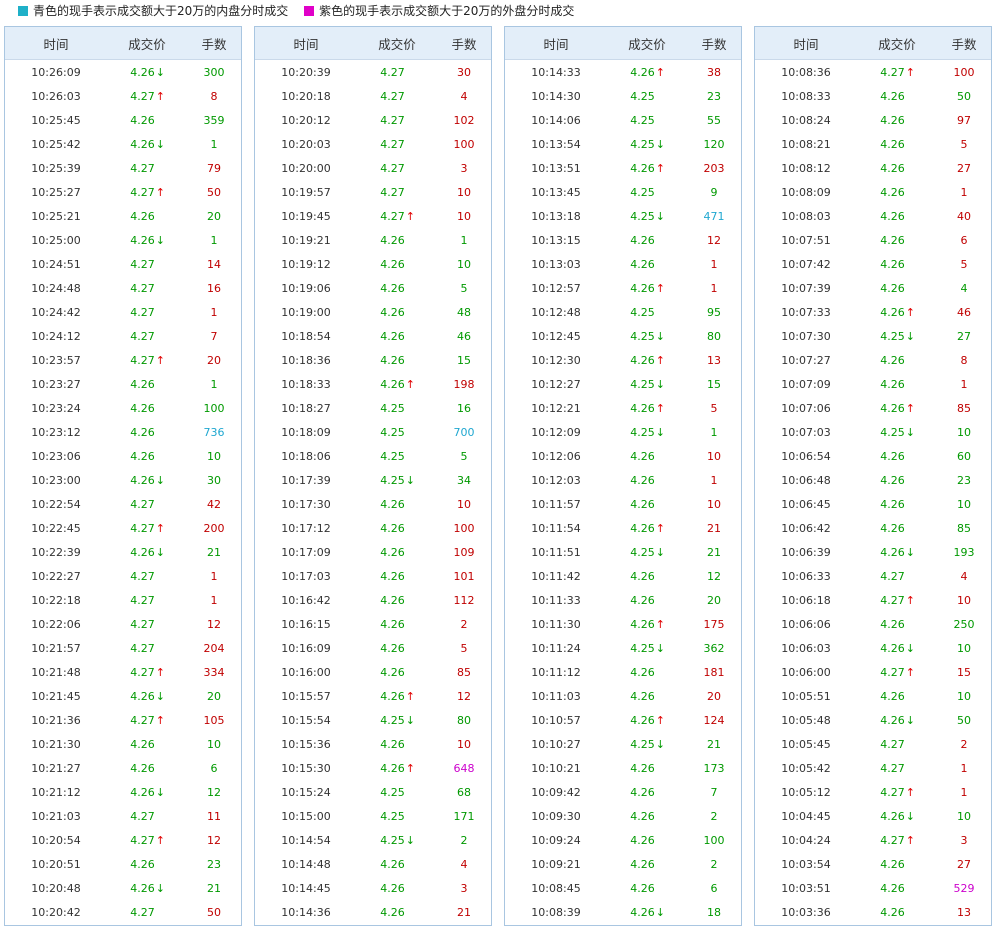  What do you see at coordinates (964, 312) in the screenshot?
I see `trade-volume: 46` at bounding box center [964, 312].